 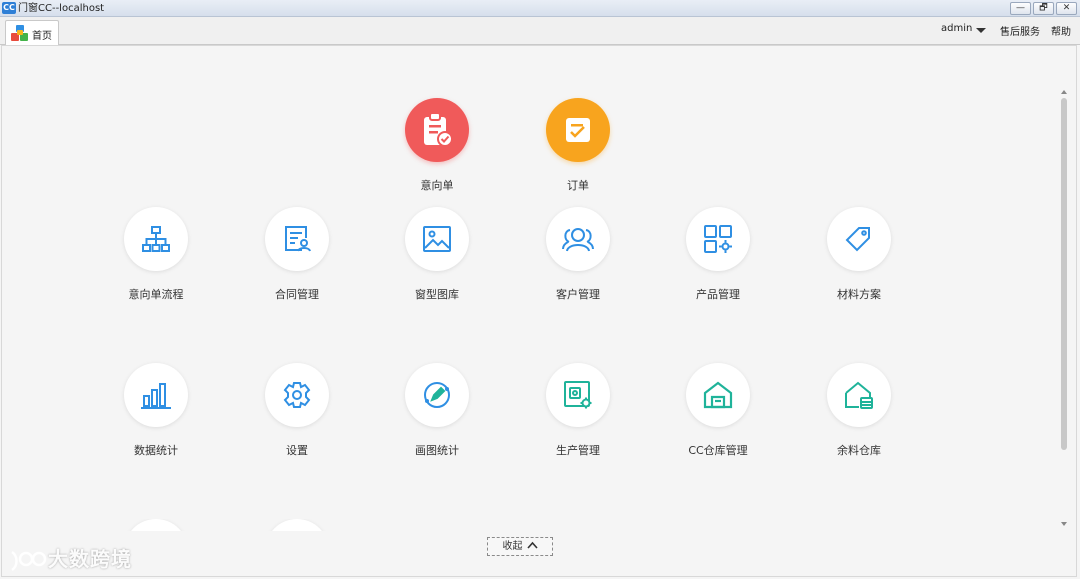 What do you see at coordinates (578, 130) in the screenshot?
I see `order-check-icon` at bounding box center [578, 130].